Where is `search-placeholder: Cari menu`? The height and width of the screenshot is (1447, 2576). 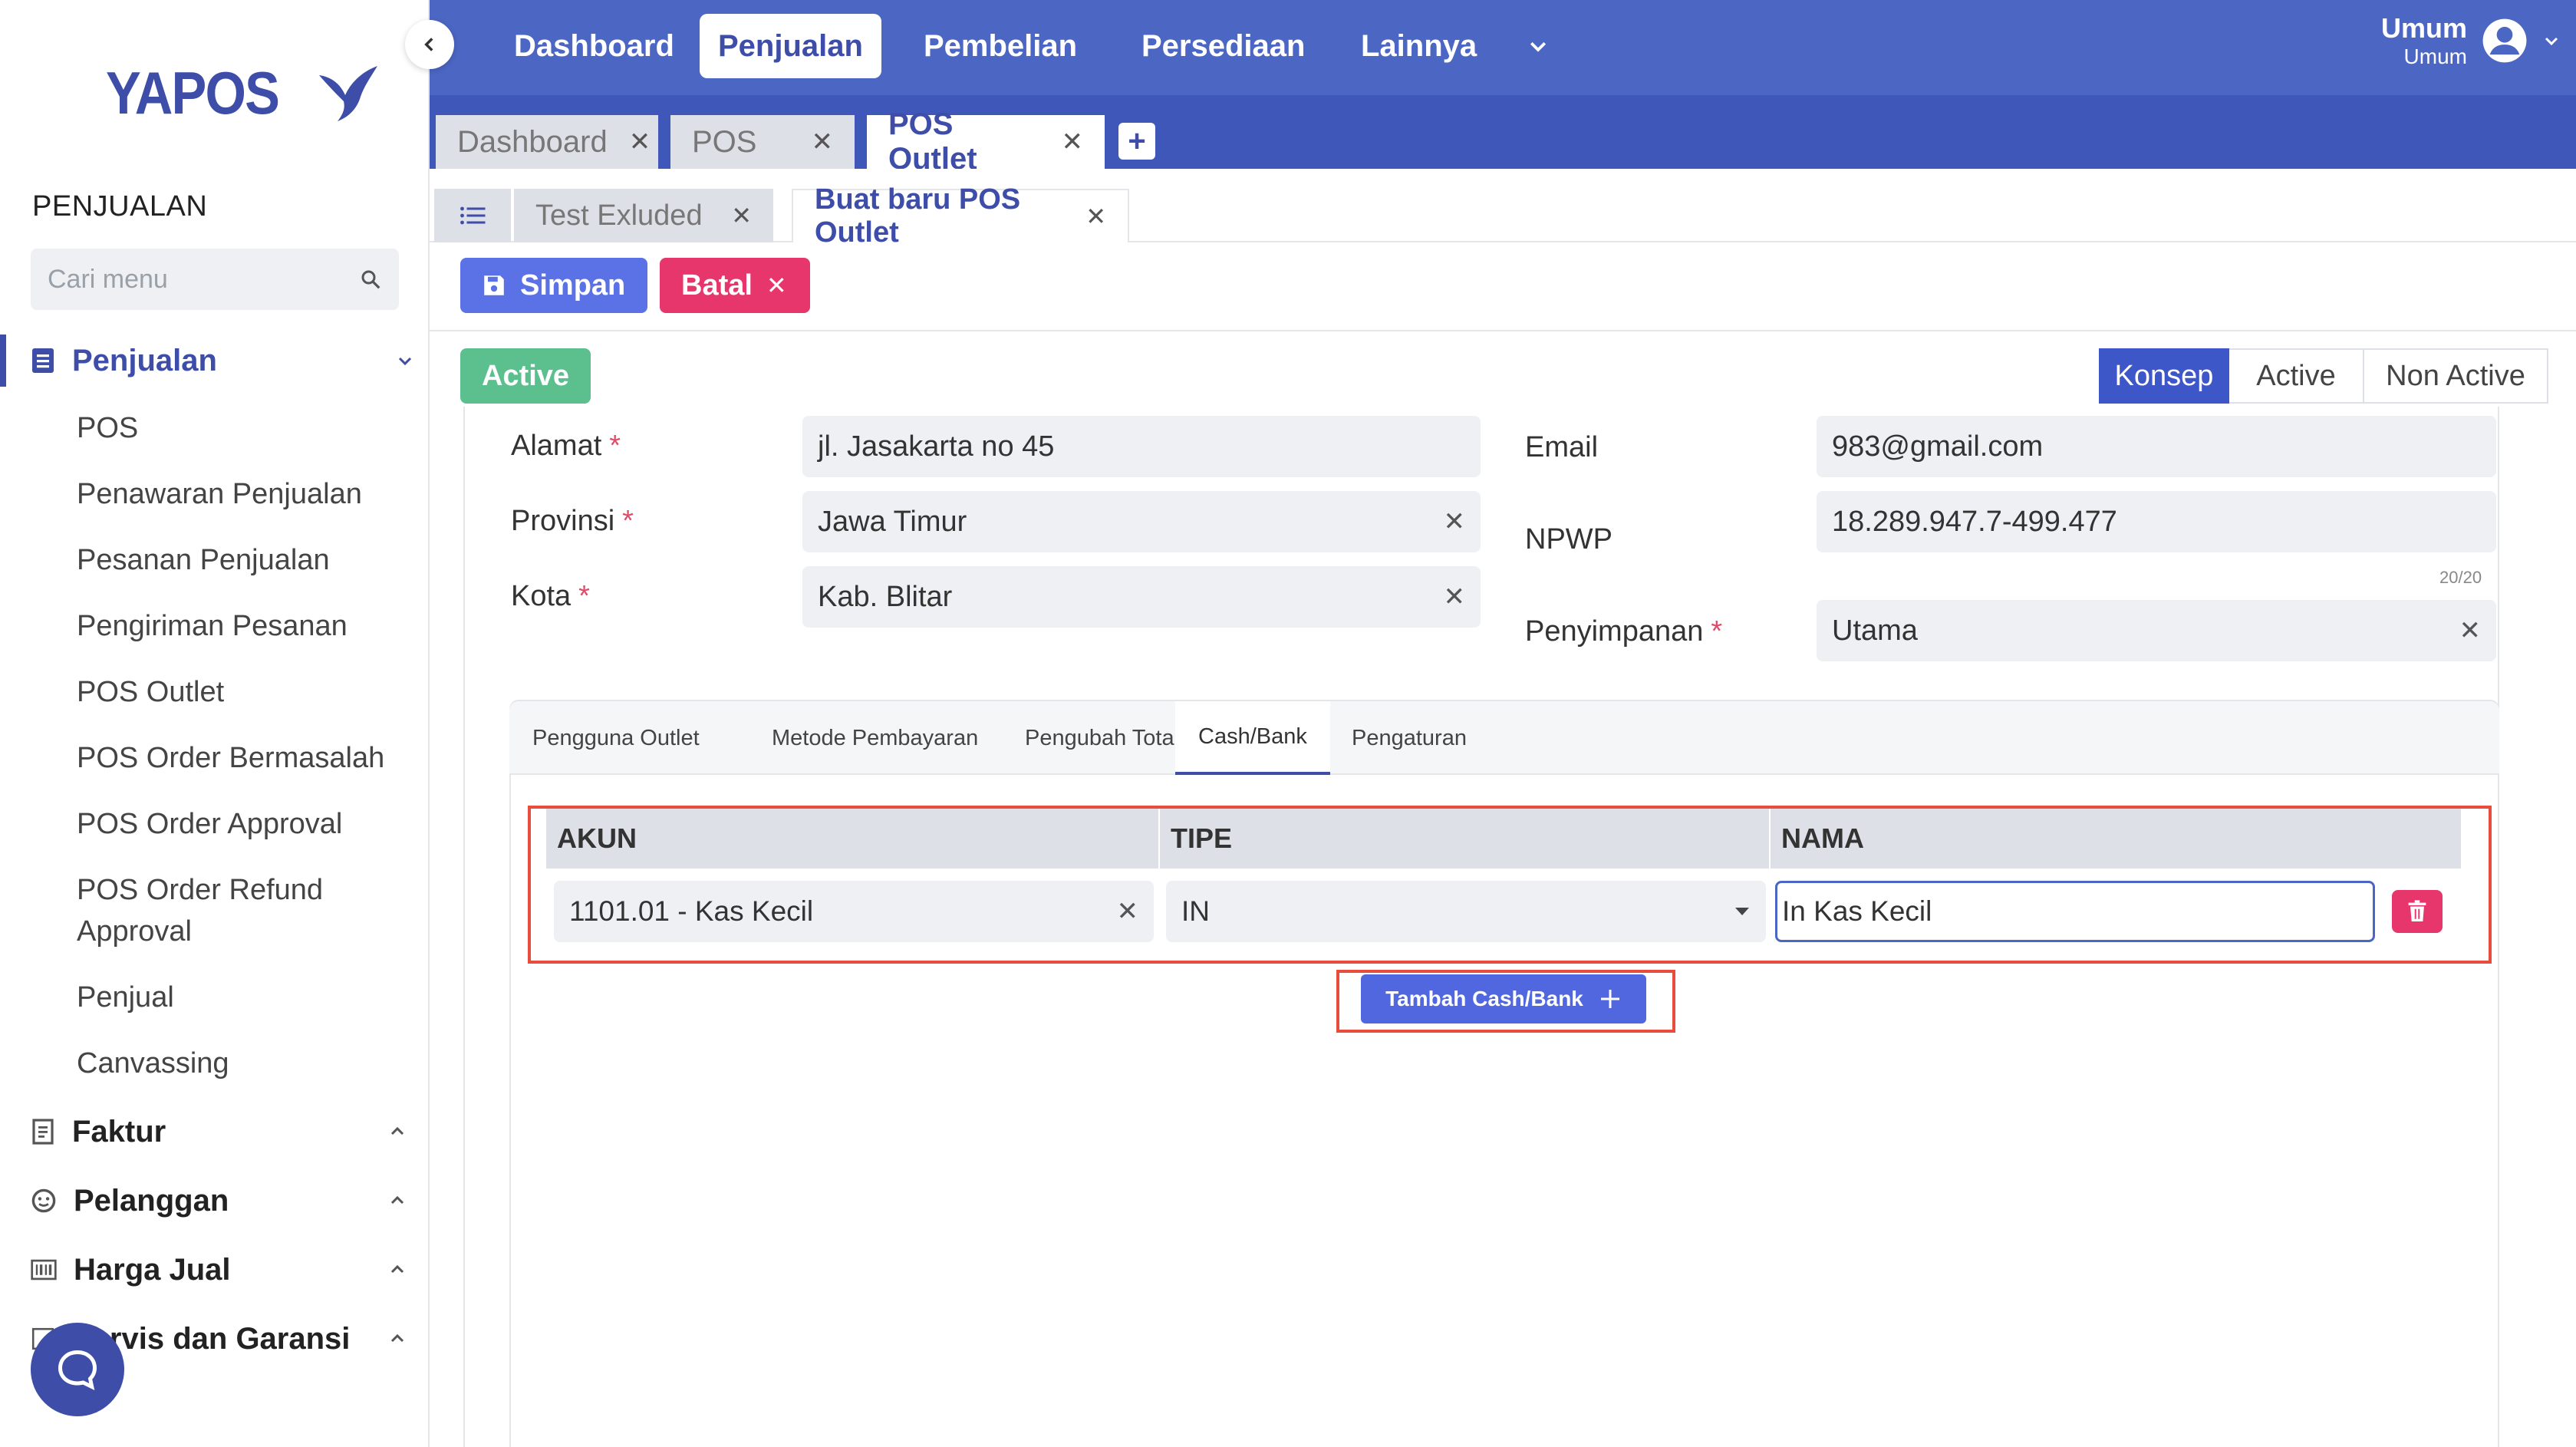 search-placeholder: Cari menu is located at coordinates (108, 279).